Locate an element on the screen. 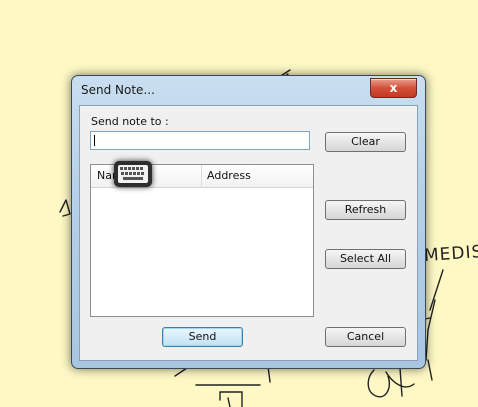 This screenshot has width=478, height=407. select-all-button: Select All is located at coordinates (365, 259).